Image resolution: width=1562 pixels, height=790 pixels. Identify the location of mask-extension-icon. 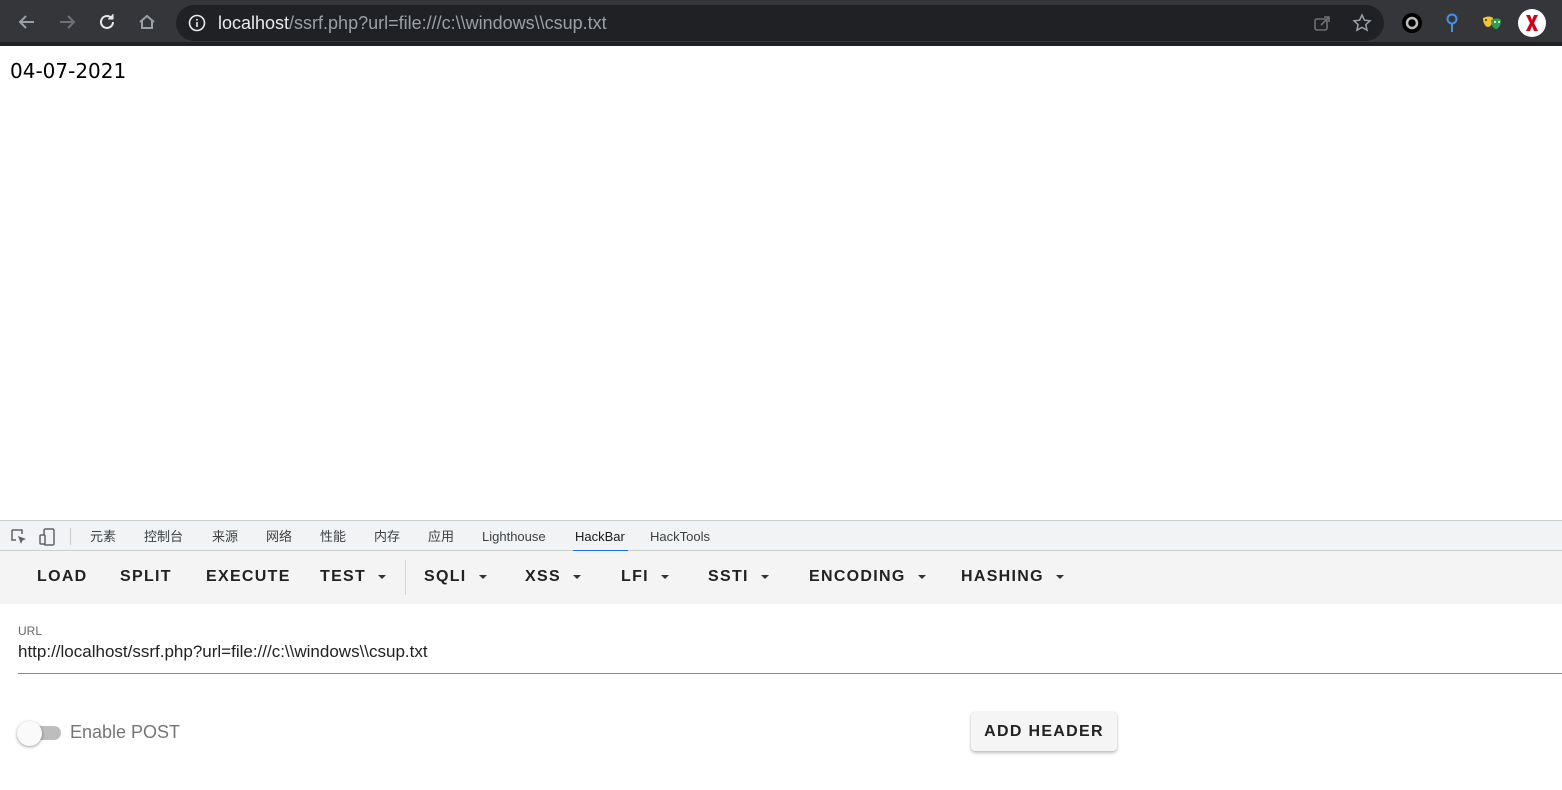
(1492, 23).